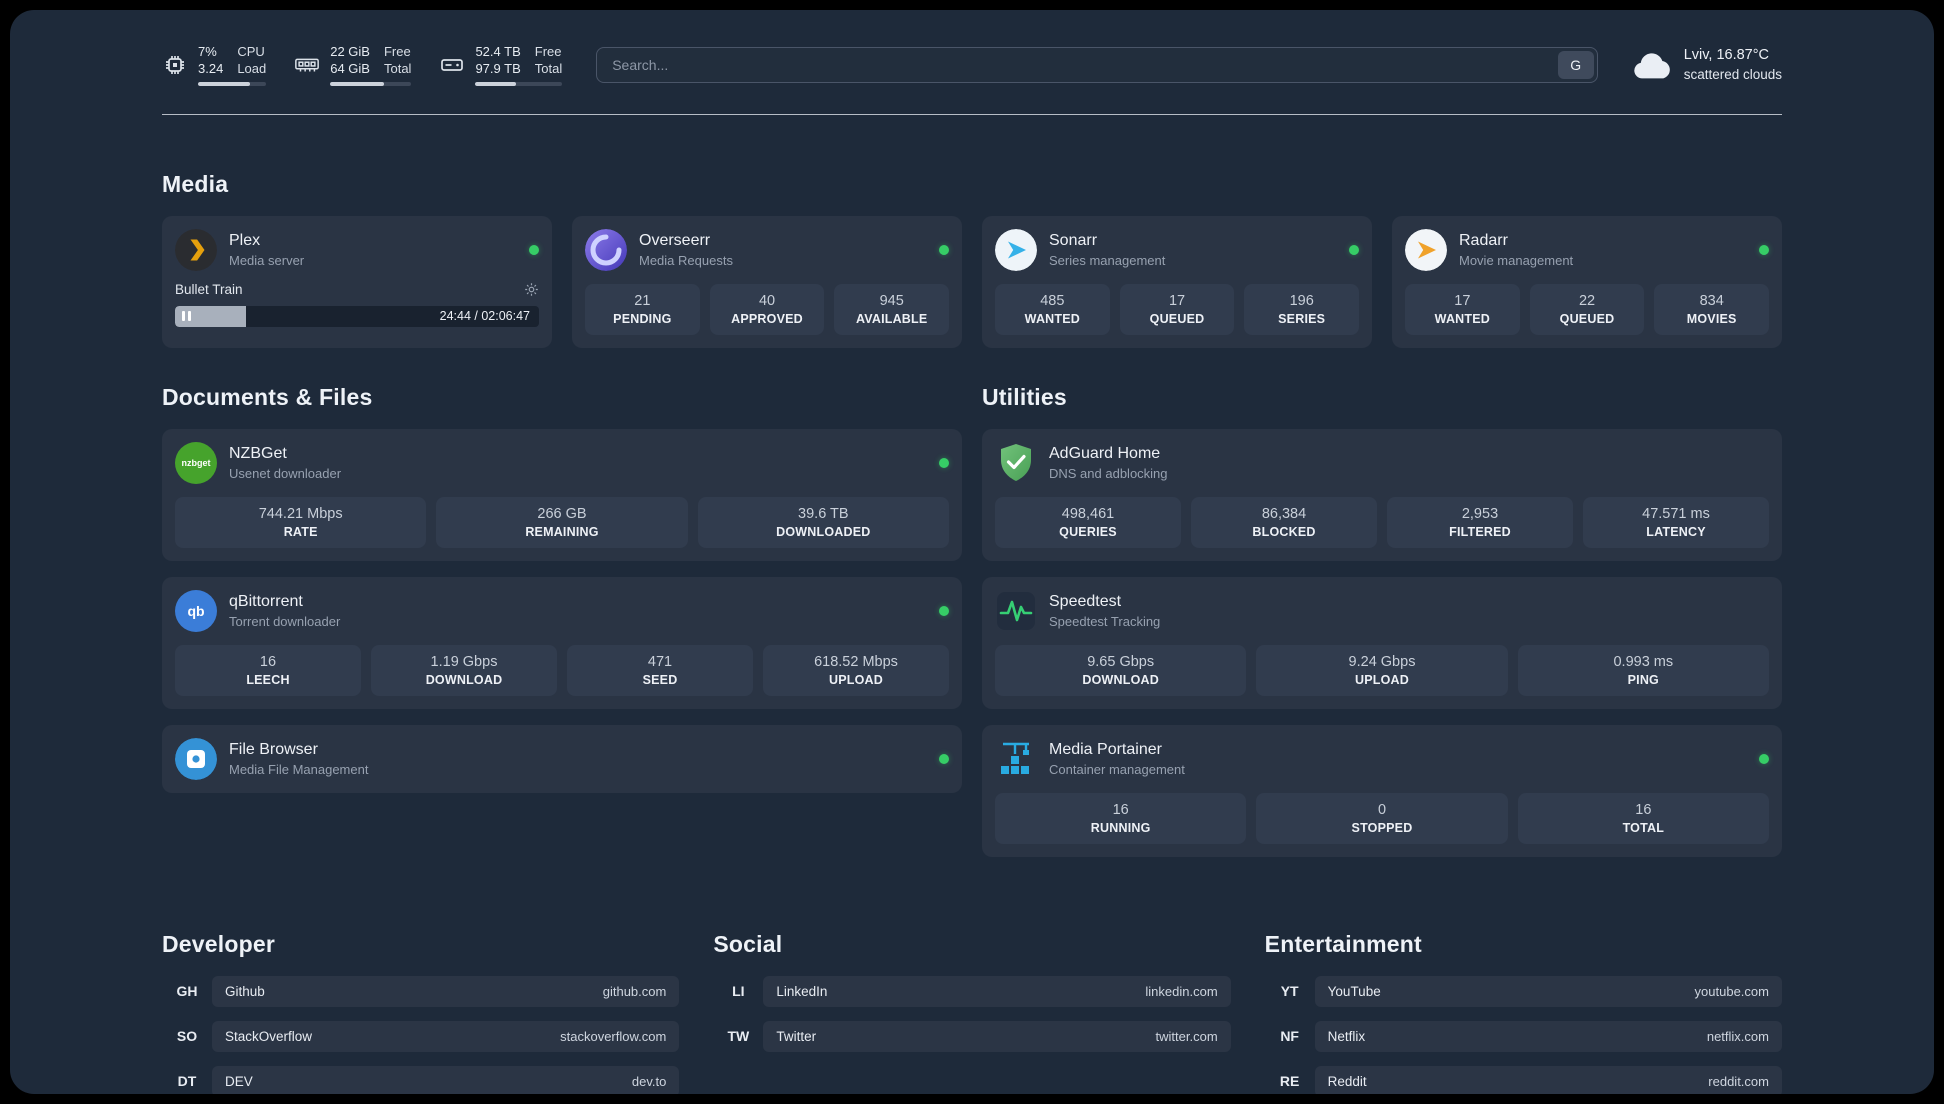 The image size is (1944, 1104). I want to click on cpu-usage-fill, so click(224, 83).